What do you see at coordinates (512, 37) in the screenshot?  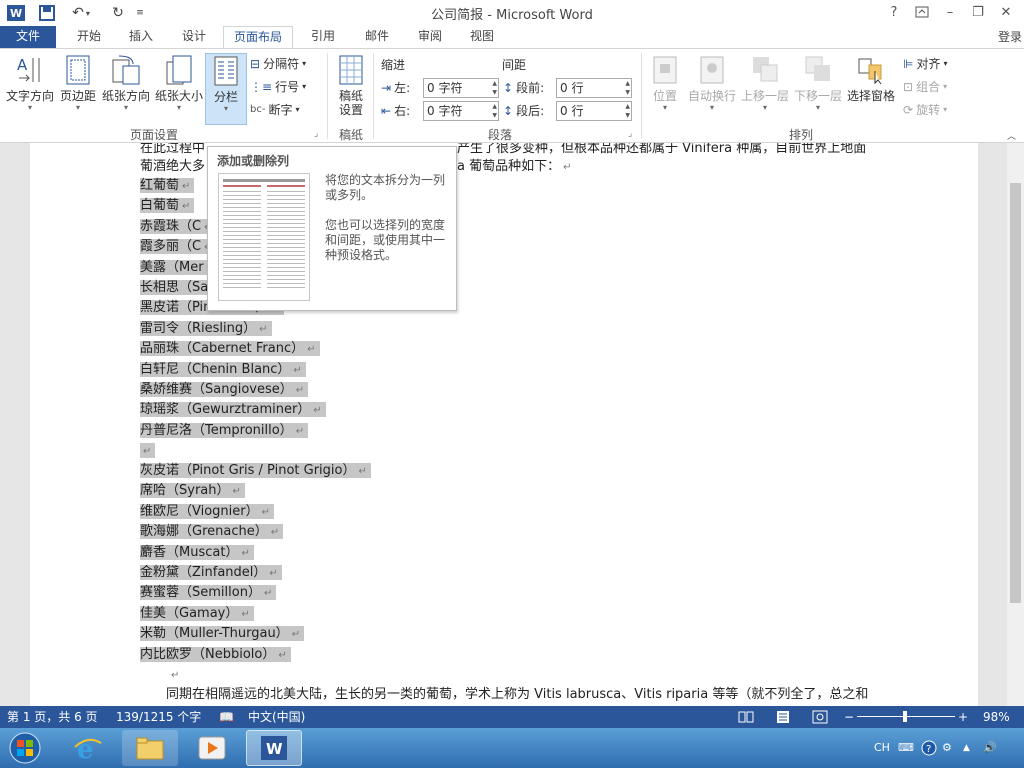 I see `ribbon-tabs: 文件 开始 插入 设计 页面布局 引用 邮件 审阅 视图 登录` at bounding box center [512, 37].